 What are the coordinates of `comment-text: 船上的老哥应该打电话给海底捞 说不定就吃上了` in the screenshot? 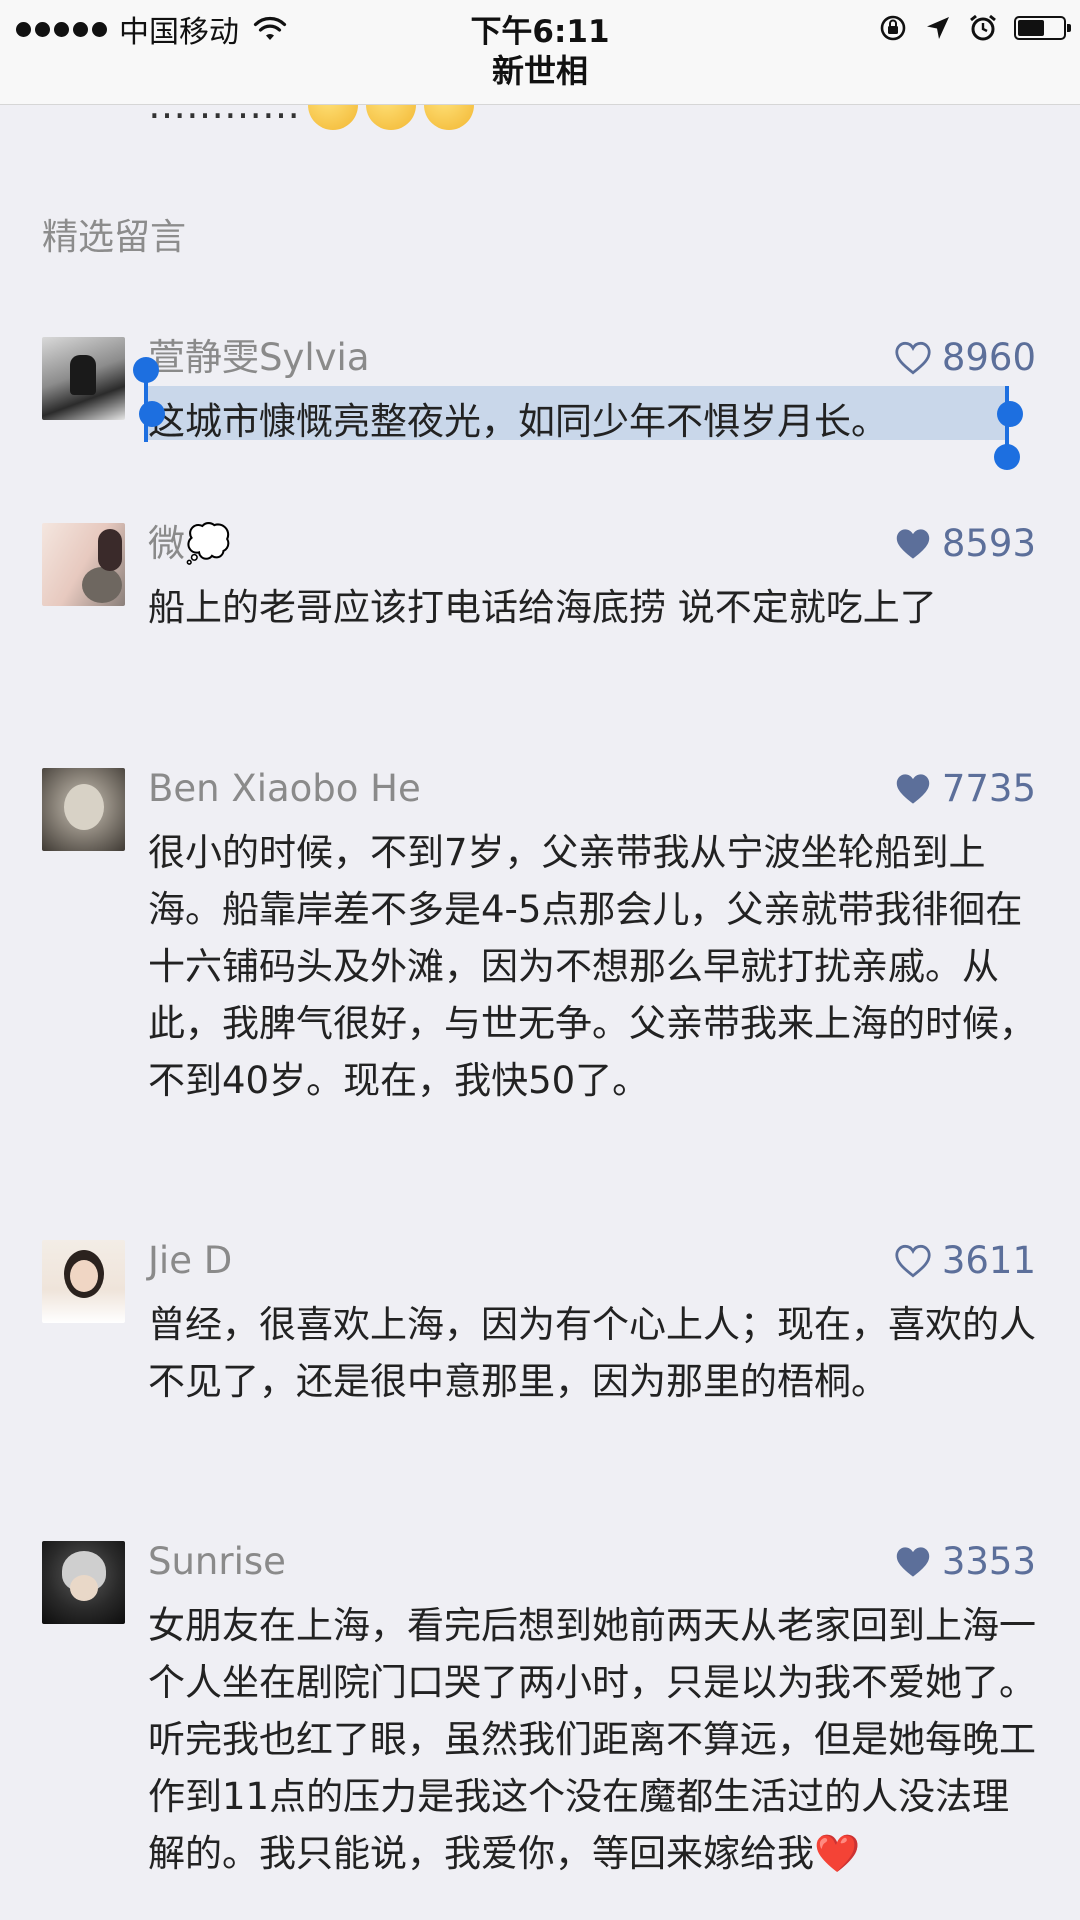 It's located at (593, 607).